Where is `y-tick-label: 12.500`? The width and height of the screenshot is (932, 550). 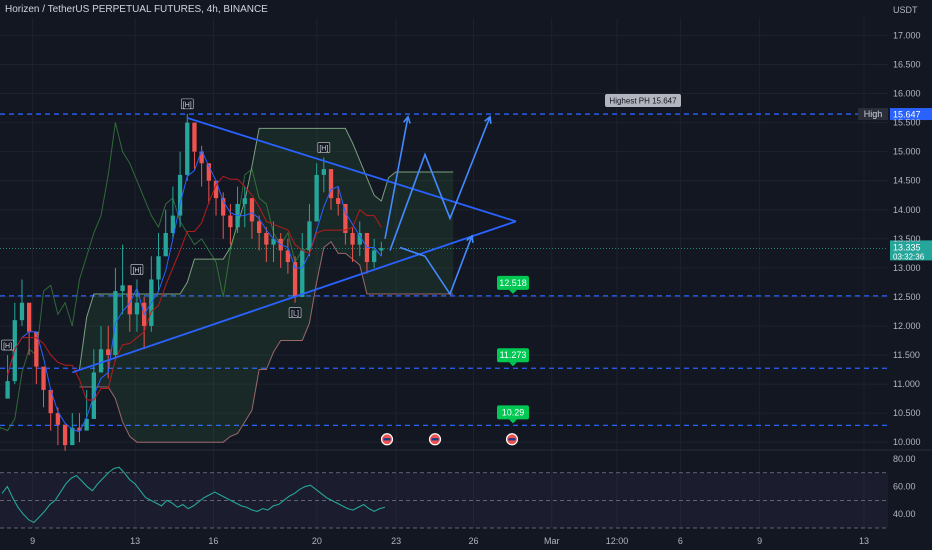 y-tick-label: 12.500 is located at coordinates (907, 297).